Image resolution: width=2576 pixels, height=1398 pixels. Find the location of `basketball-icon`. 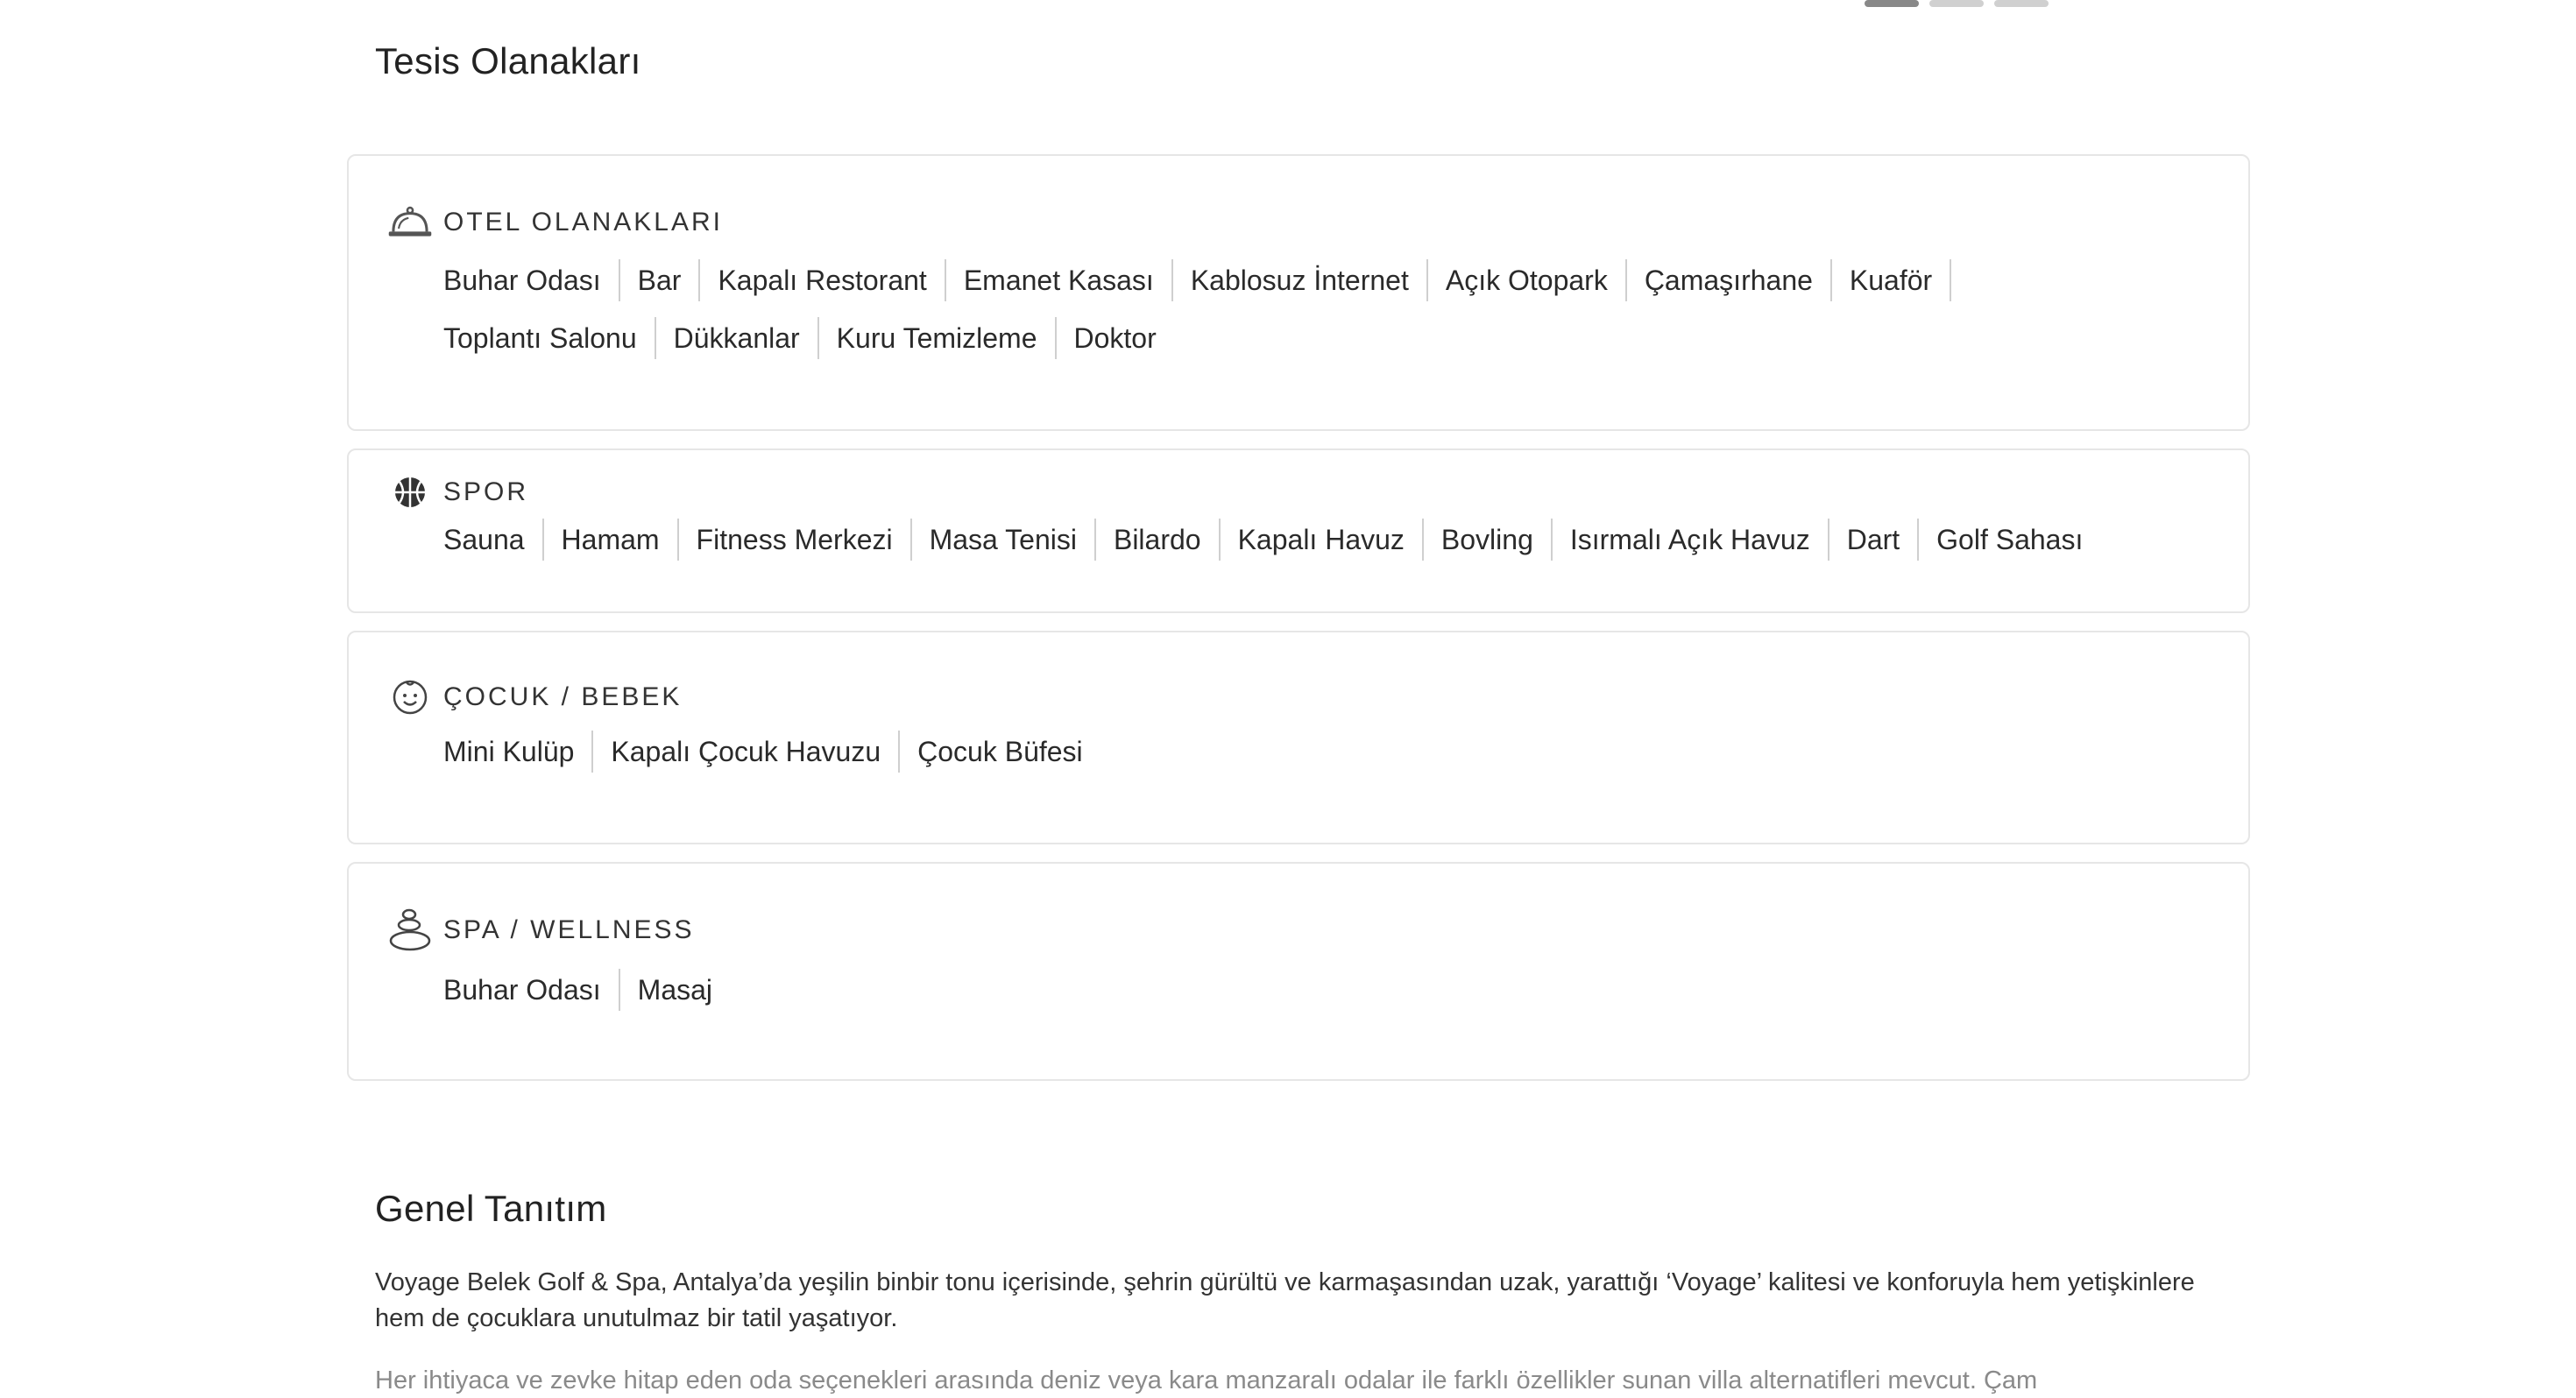

basketball-icon is located at coordinates (410, 492).